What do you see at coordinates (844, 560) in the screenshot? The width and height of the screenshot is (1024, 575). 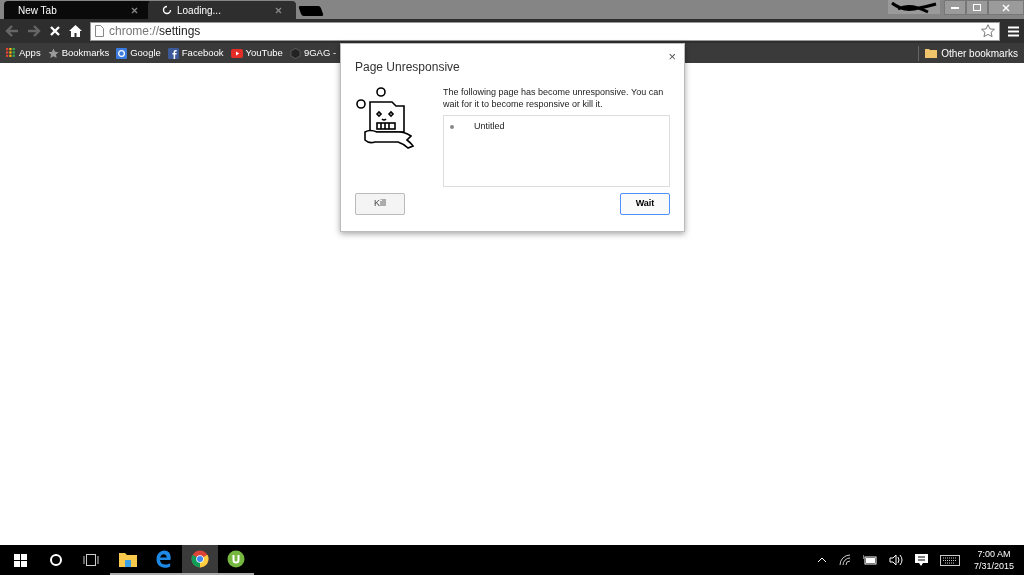 I see `wifi-icon` at bounding box center [844, 560].